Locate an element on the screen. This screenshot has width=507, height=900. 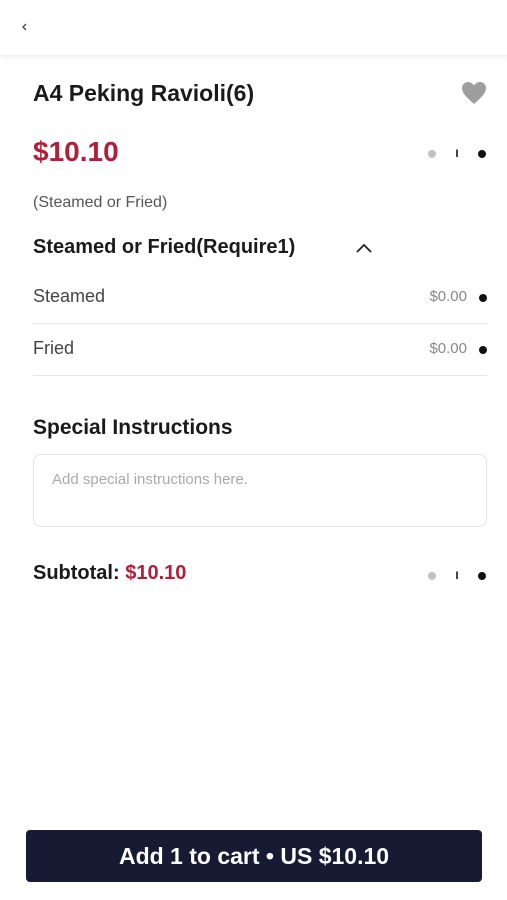
collapse-toggle is located at coordinates (364, 248).